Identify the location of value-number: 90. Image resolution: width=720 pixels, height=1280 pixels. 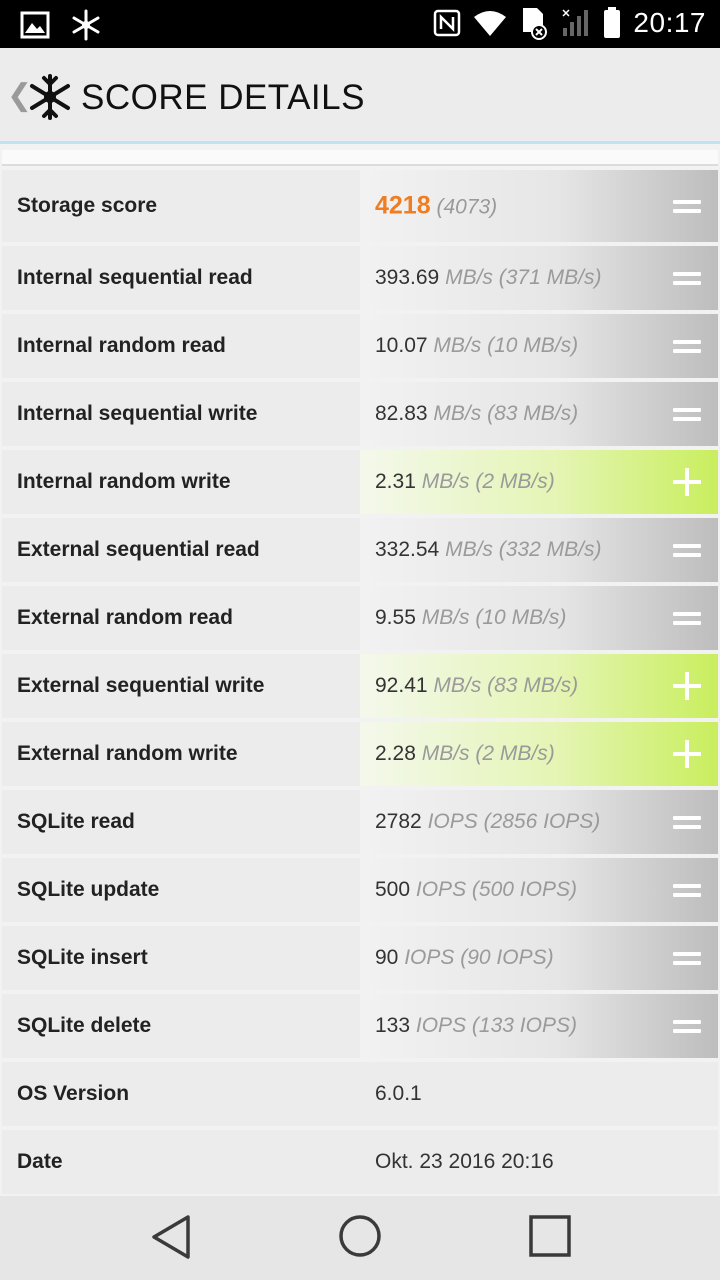
(387, 957).